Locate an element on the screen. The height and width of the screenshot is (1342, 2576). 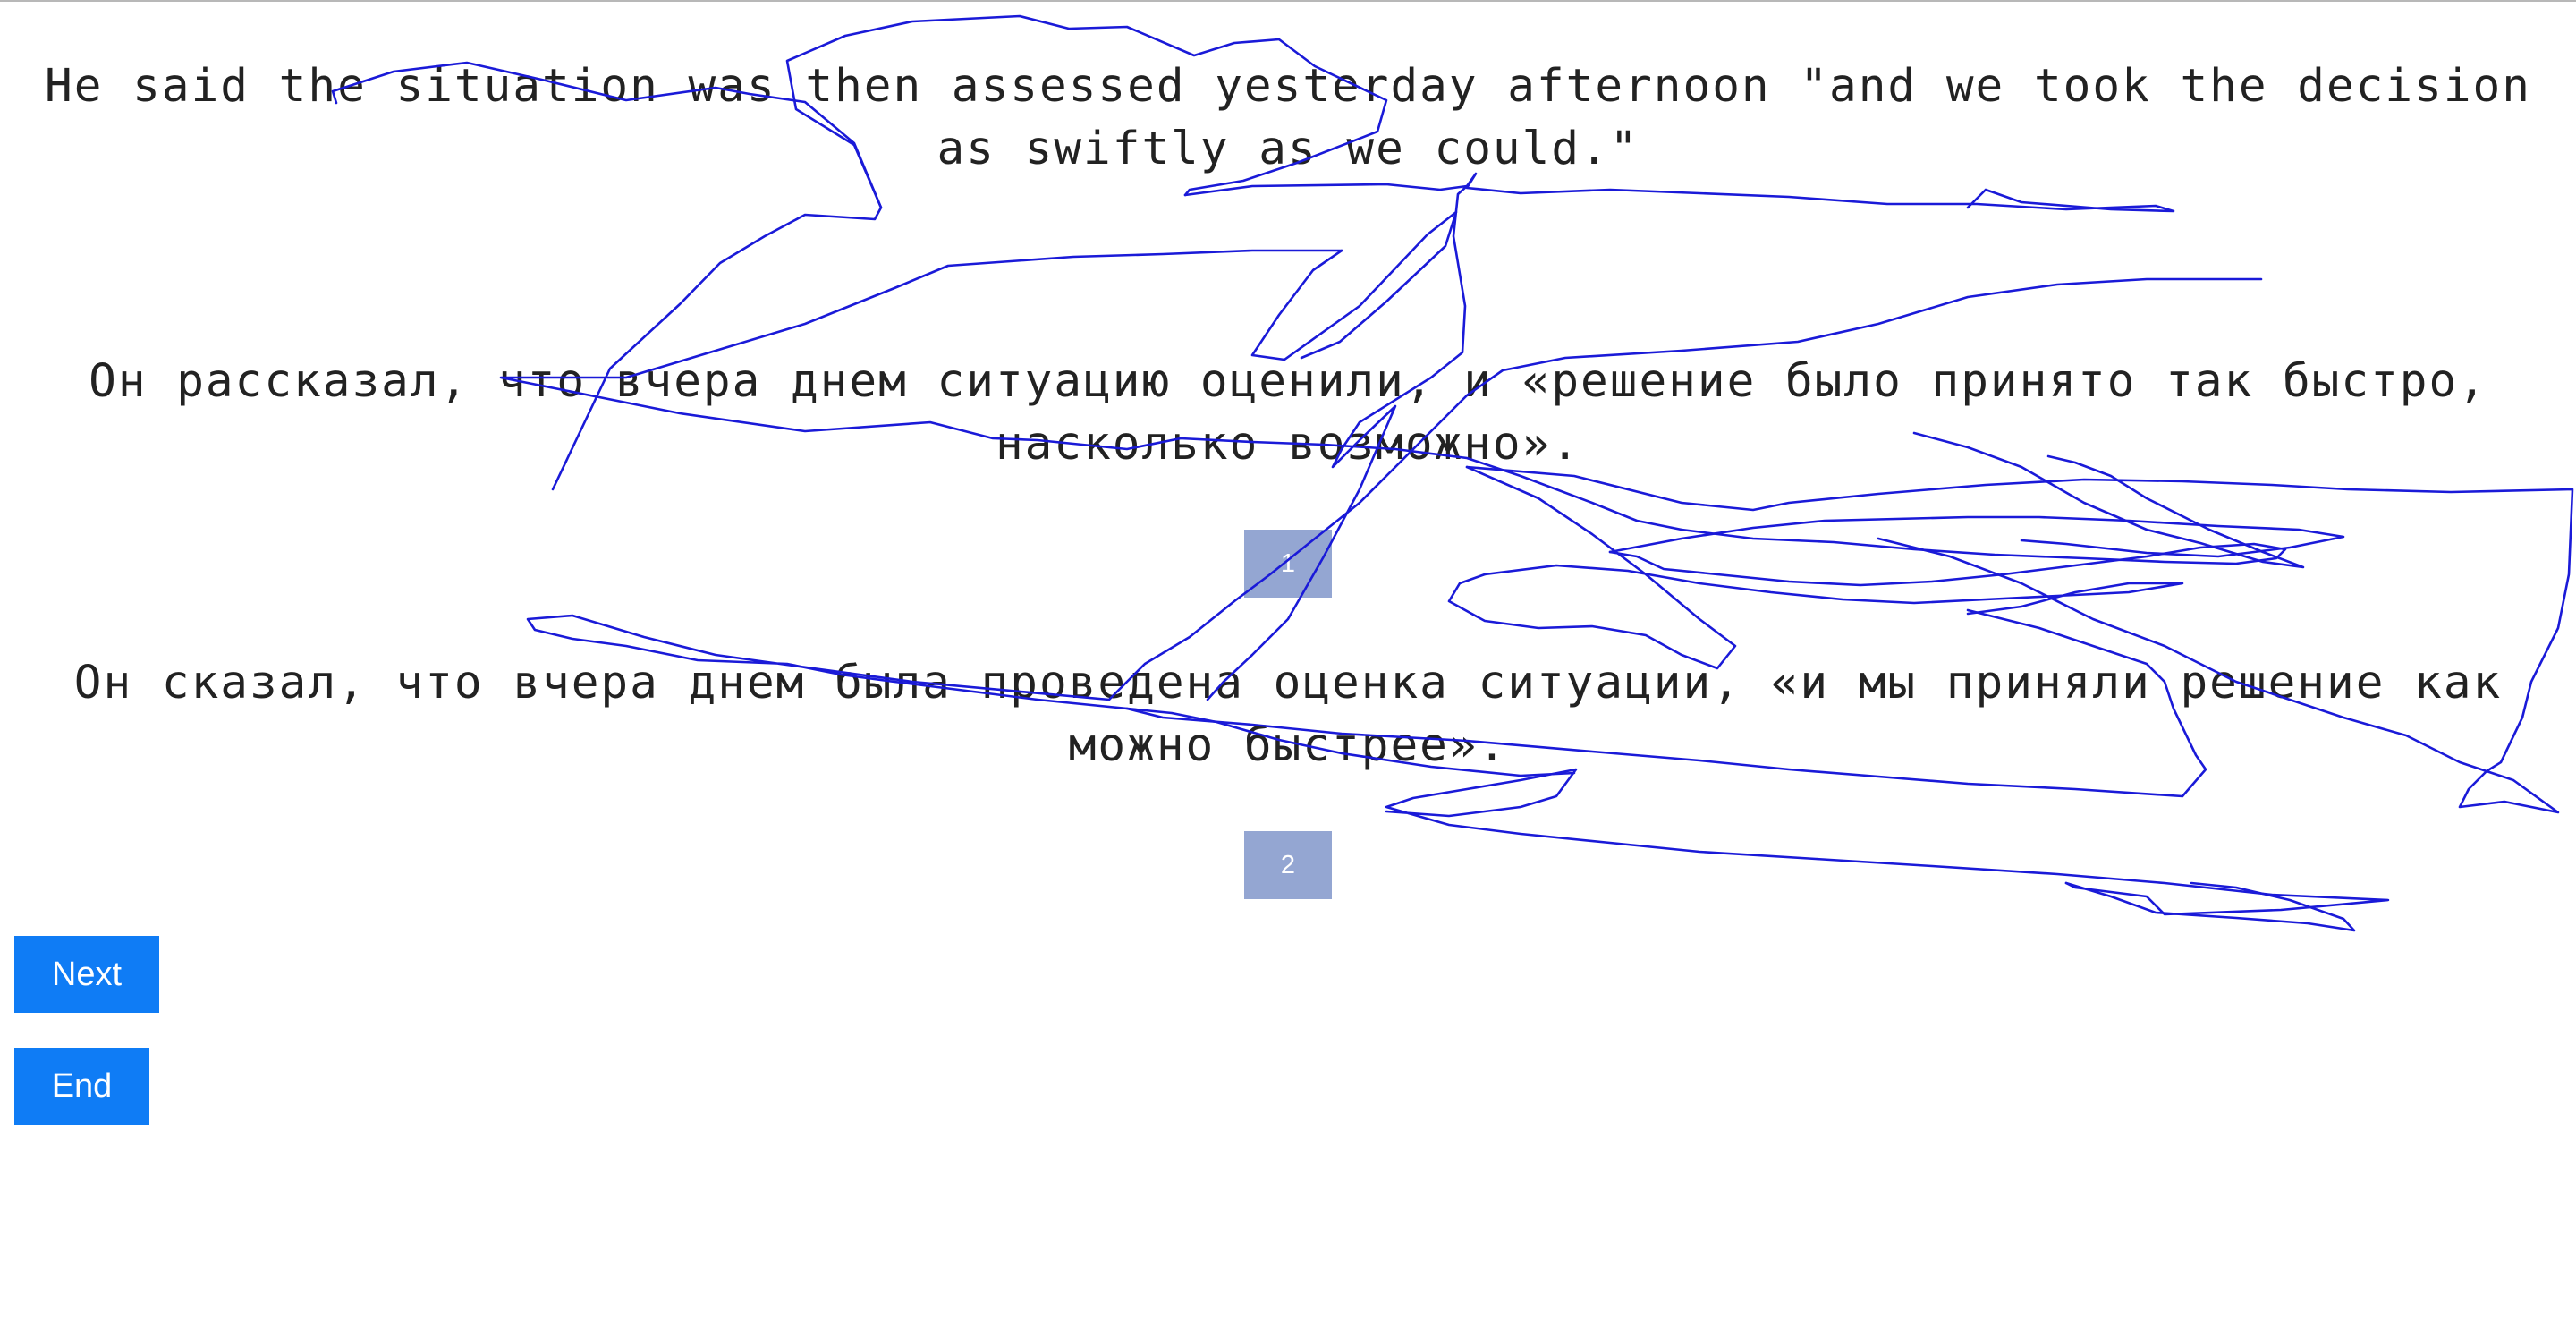
next-button: Next is located at coordinates (86, 975).